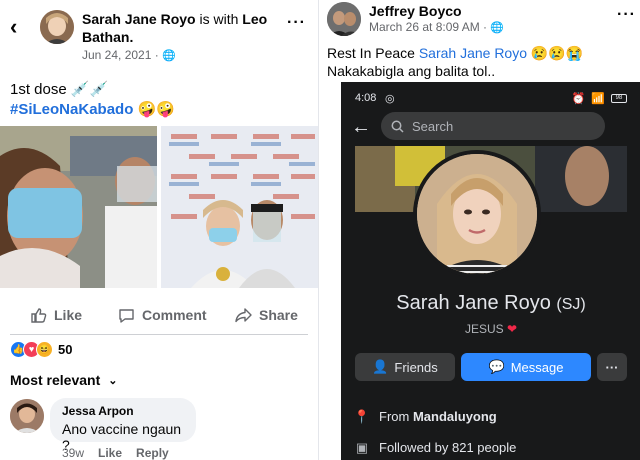 The height and width of the screenshot is (460, 640). What do you see at coordinates (20, 27) in the screenshot?
I see `back-arrow-icon: ‹` at bounding box center [20, 27].